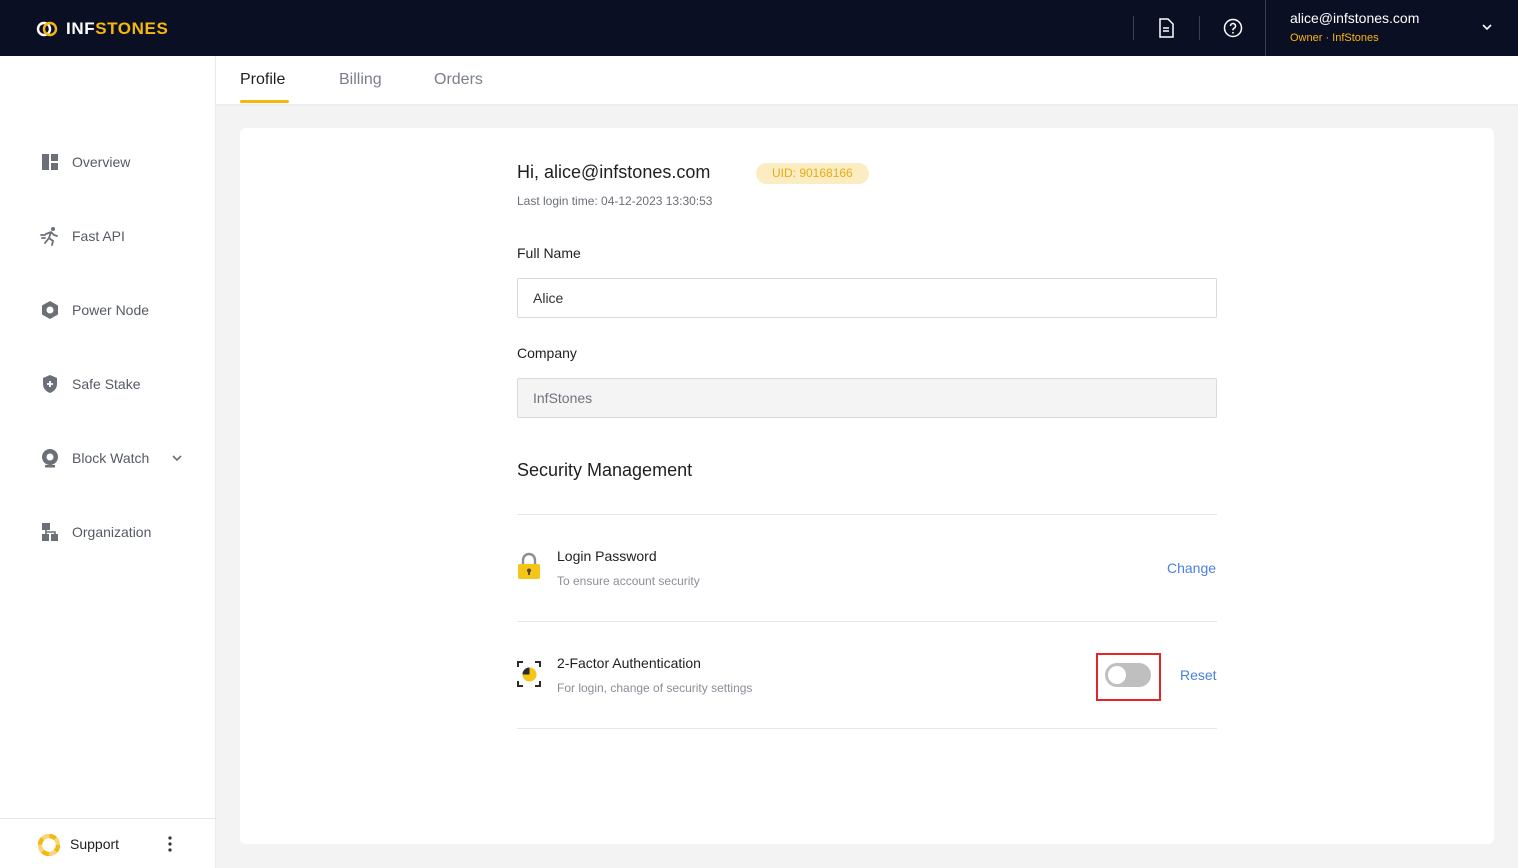 Image resolution: width=1518 pixels, height=868 pixels. What do you see at coordinates (111, 310) in the screenshot?
I see `sidebar-item-label: Power Node` at bounding box center [111, 310].